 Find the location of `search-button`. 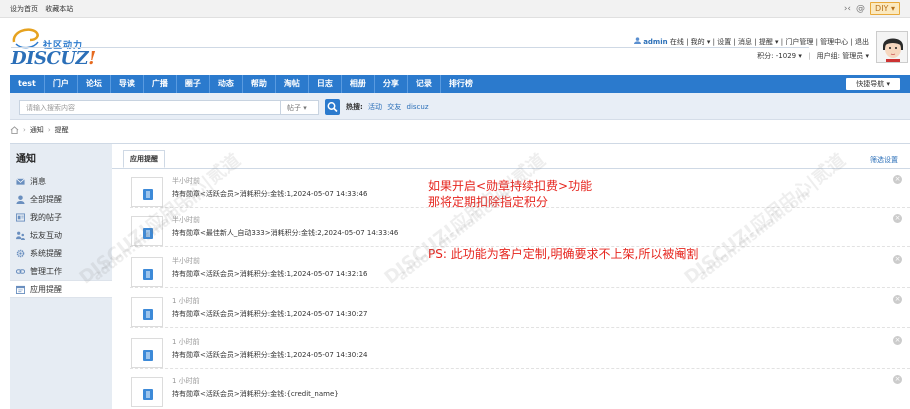

search-button is located at coordinates (332, 107).